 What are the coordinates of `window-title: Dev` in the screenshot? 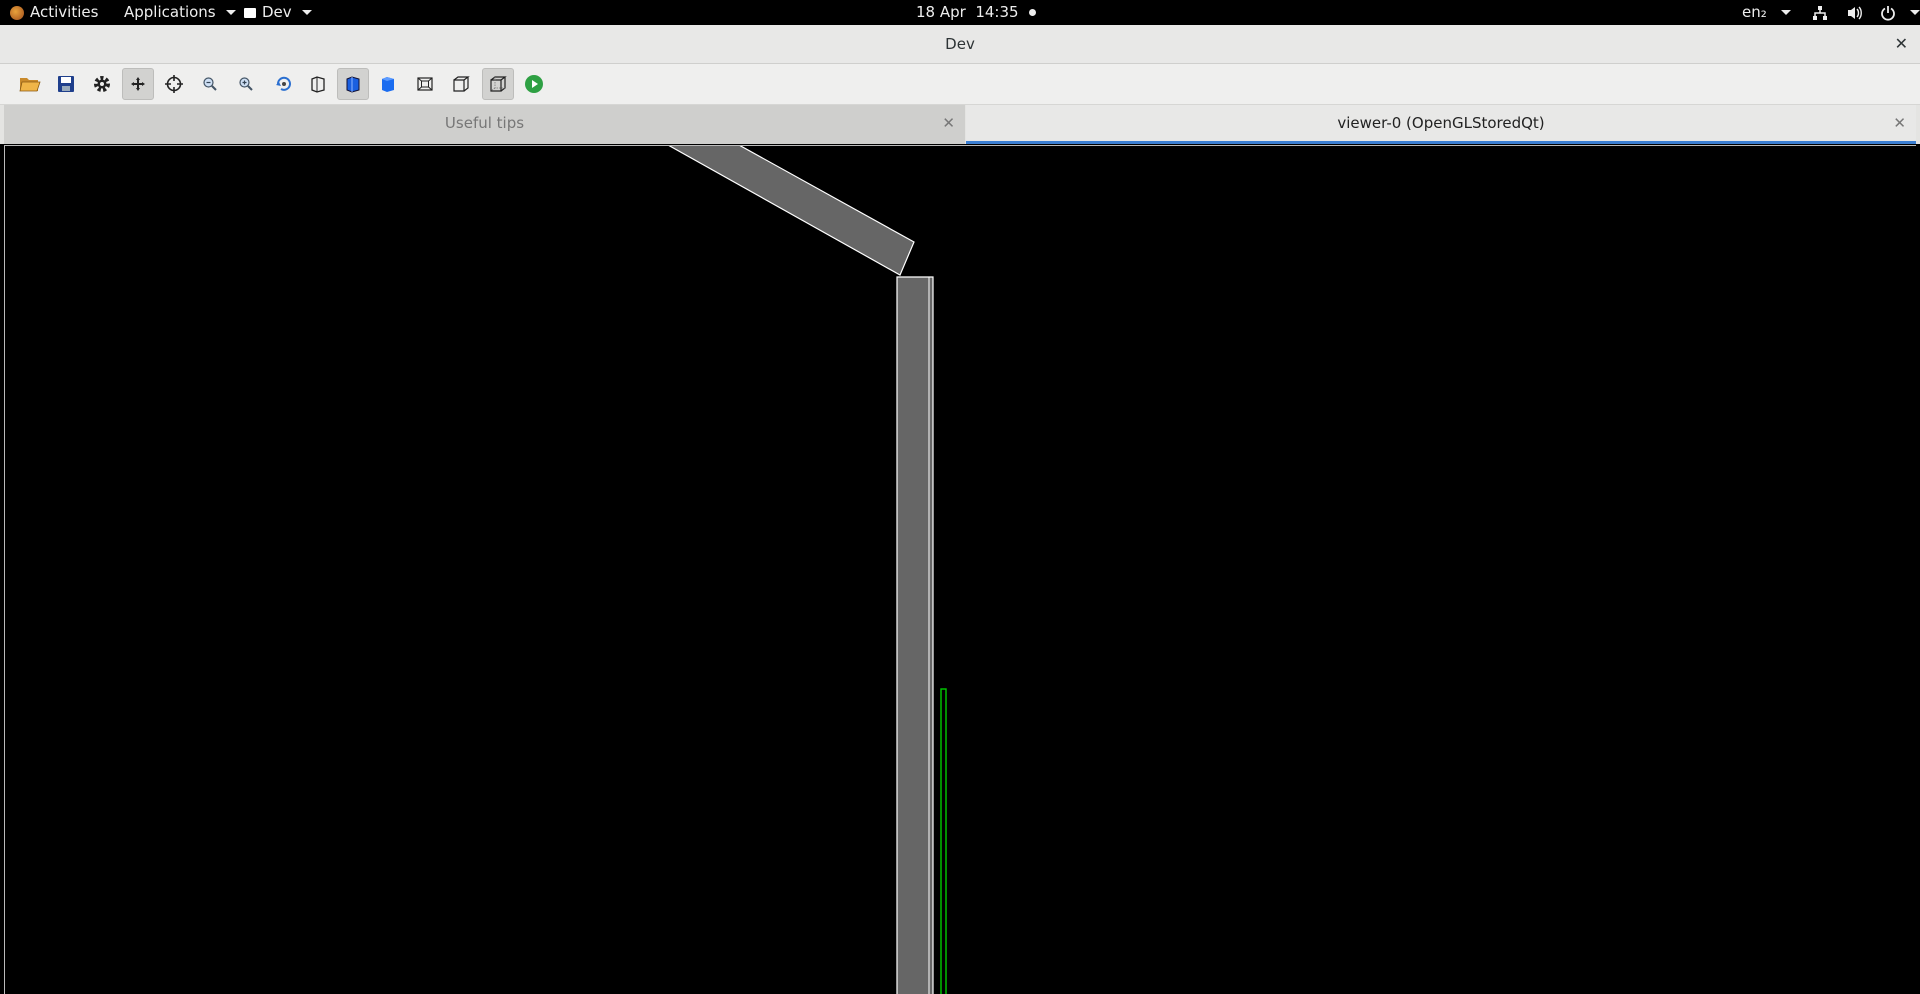 It's located at (960, 44).